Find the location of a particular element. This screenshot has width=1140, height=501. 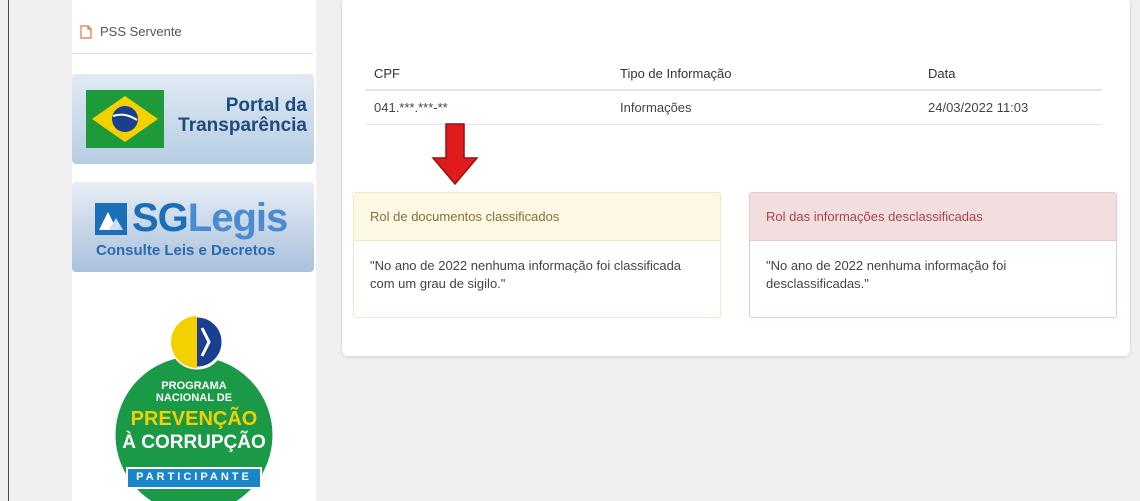

col-header-tipo: Tipo de Informação is located at coordinates (676, 73).